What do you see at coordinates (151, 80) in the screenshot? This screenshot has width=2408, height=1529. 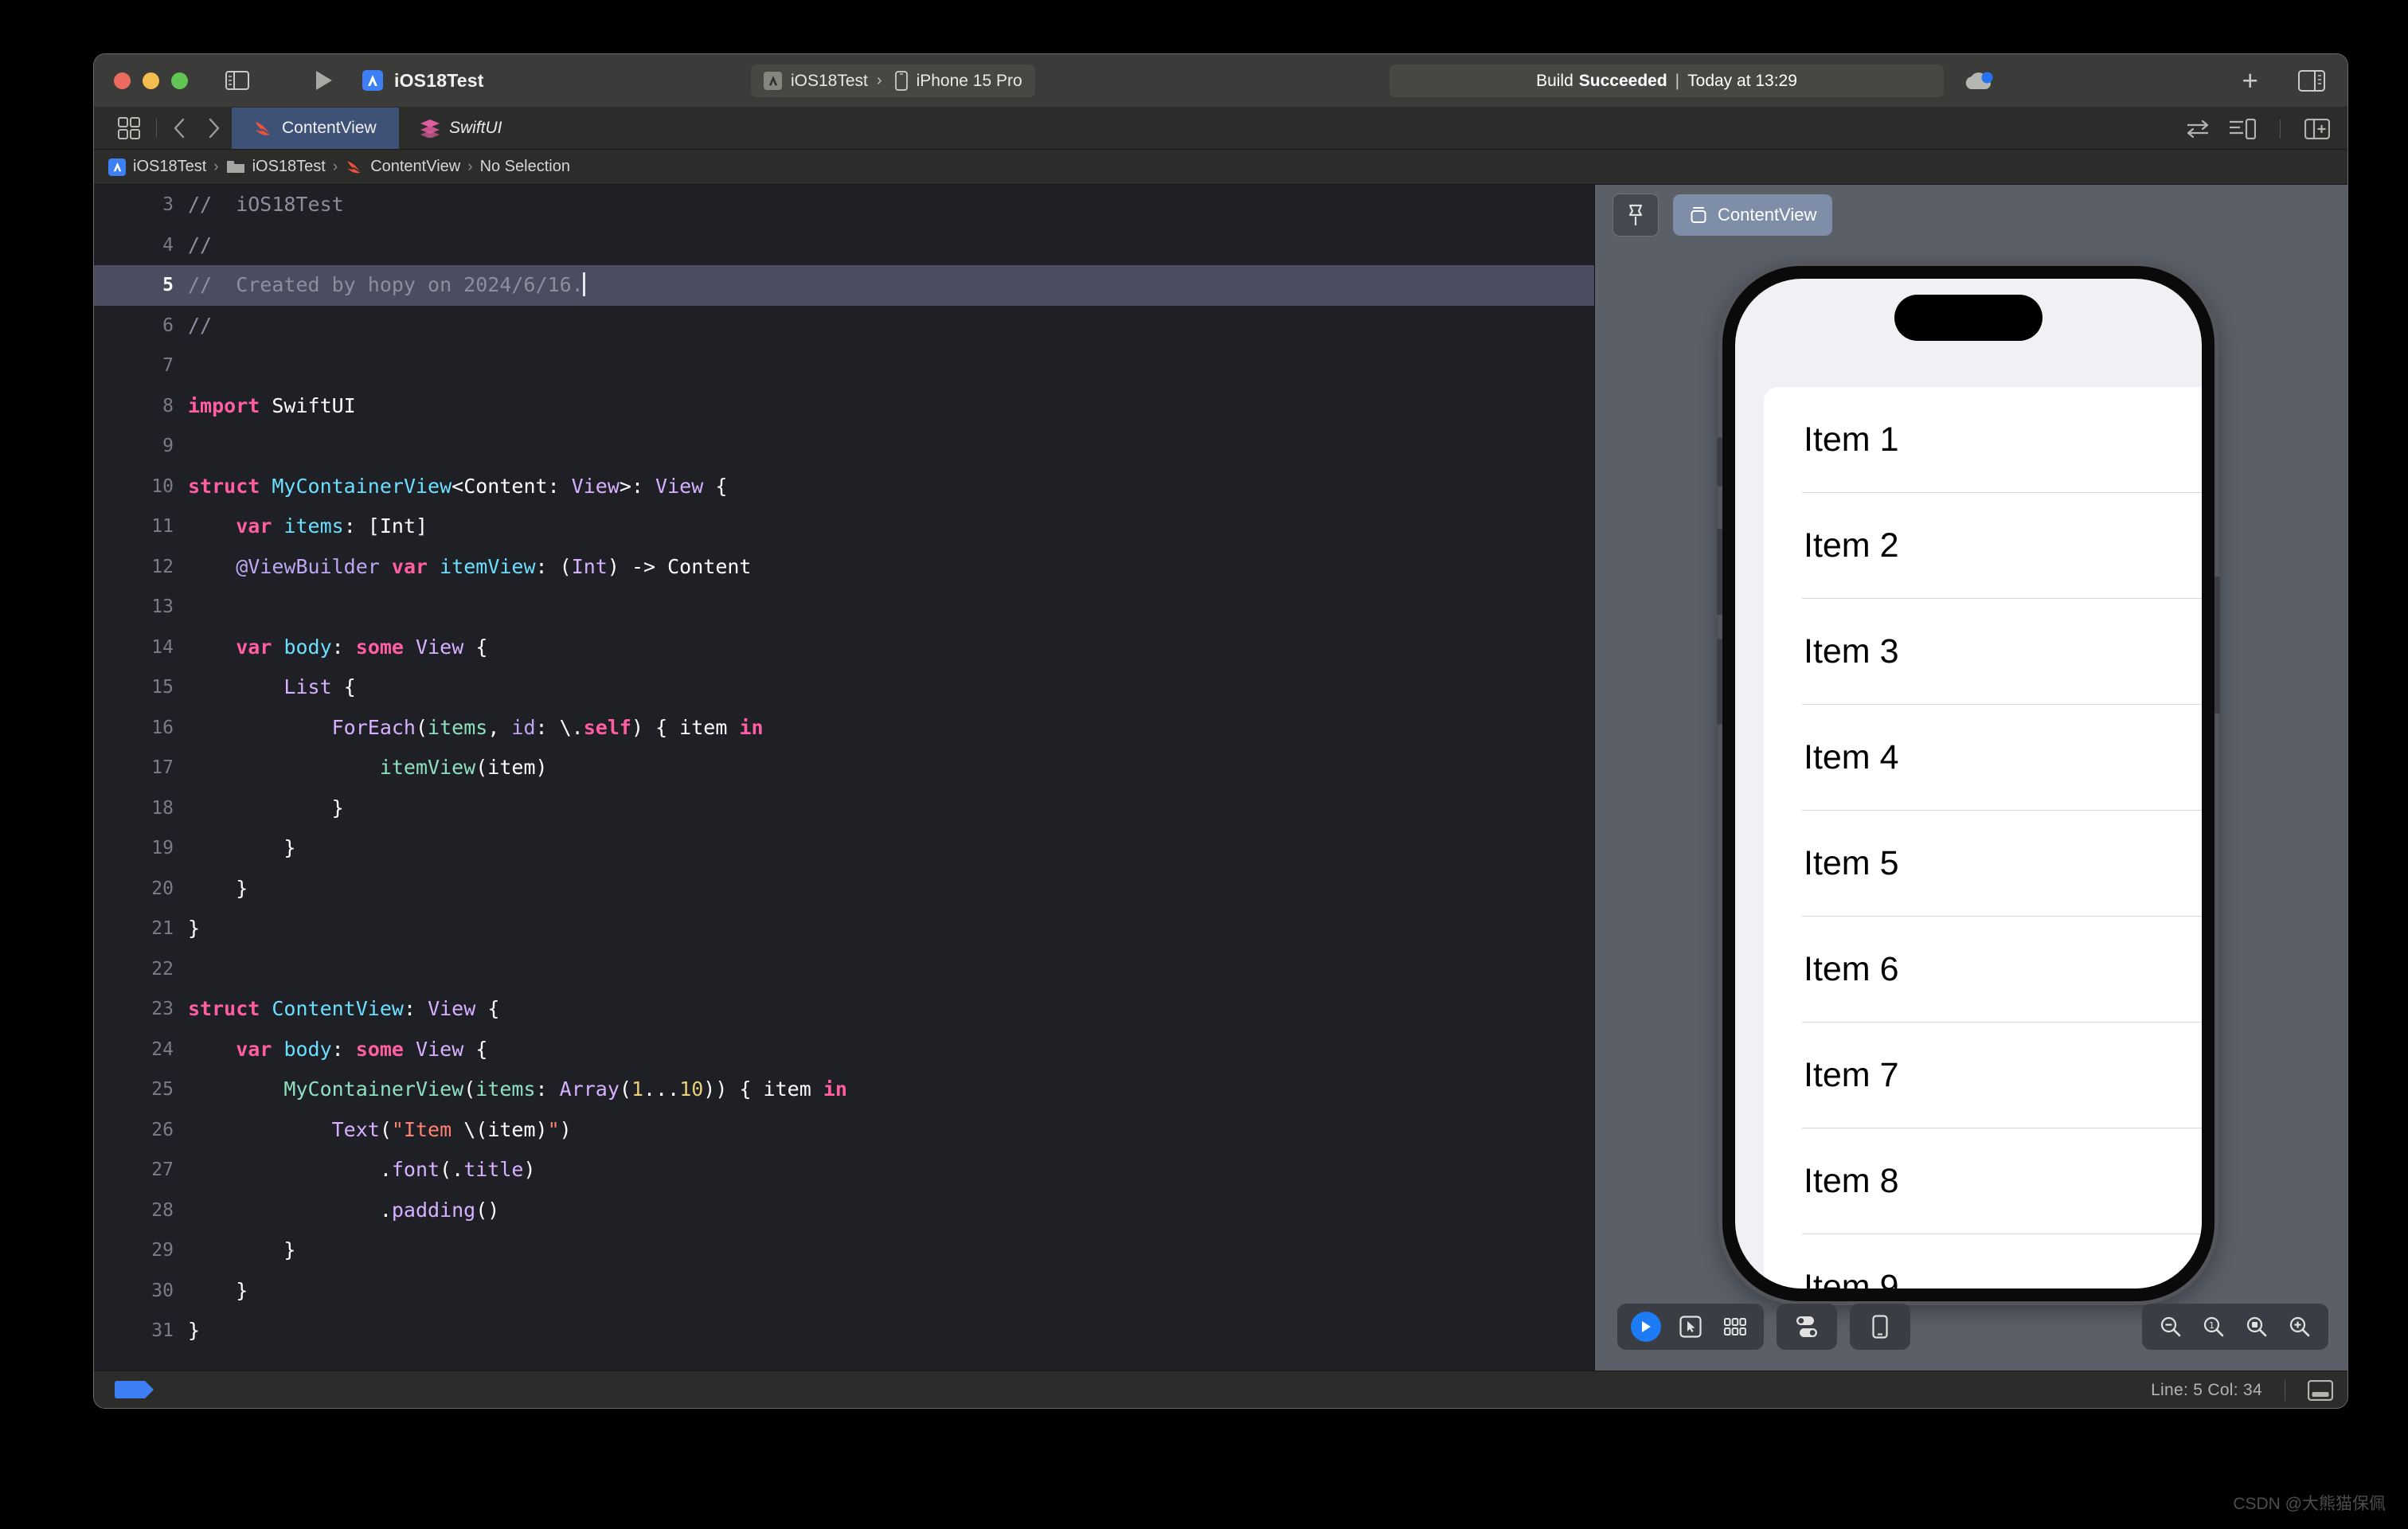 I see `minimize-button` at bounding box center [151, 80].